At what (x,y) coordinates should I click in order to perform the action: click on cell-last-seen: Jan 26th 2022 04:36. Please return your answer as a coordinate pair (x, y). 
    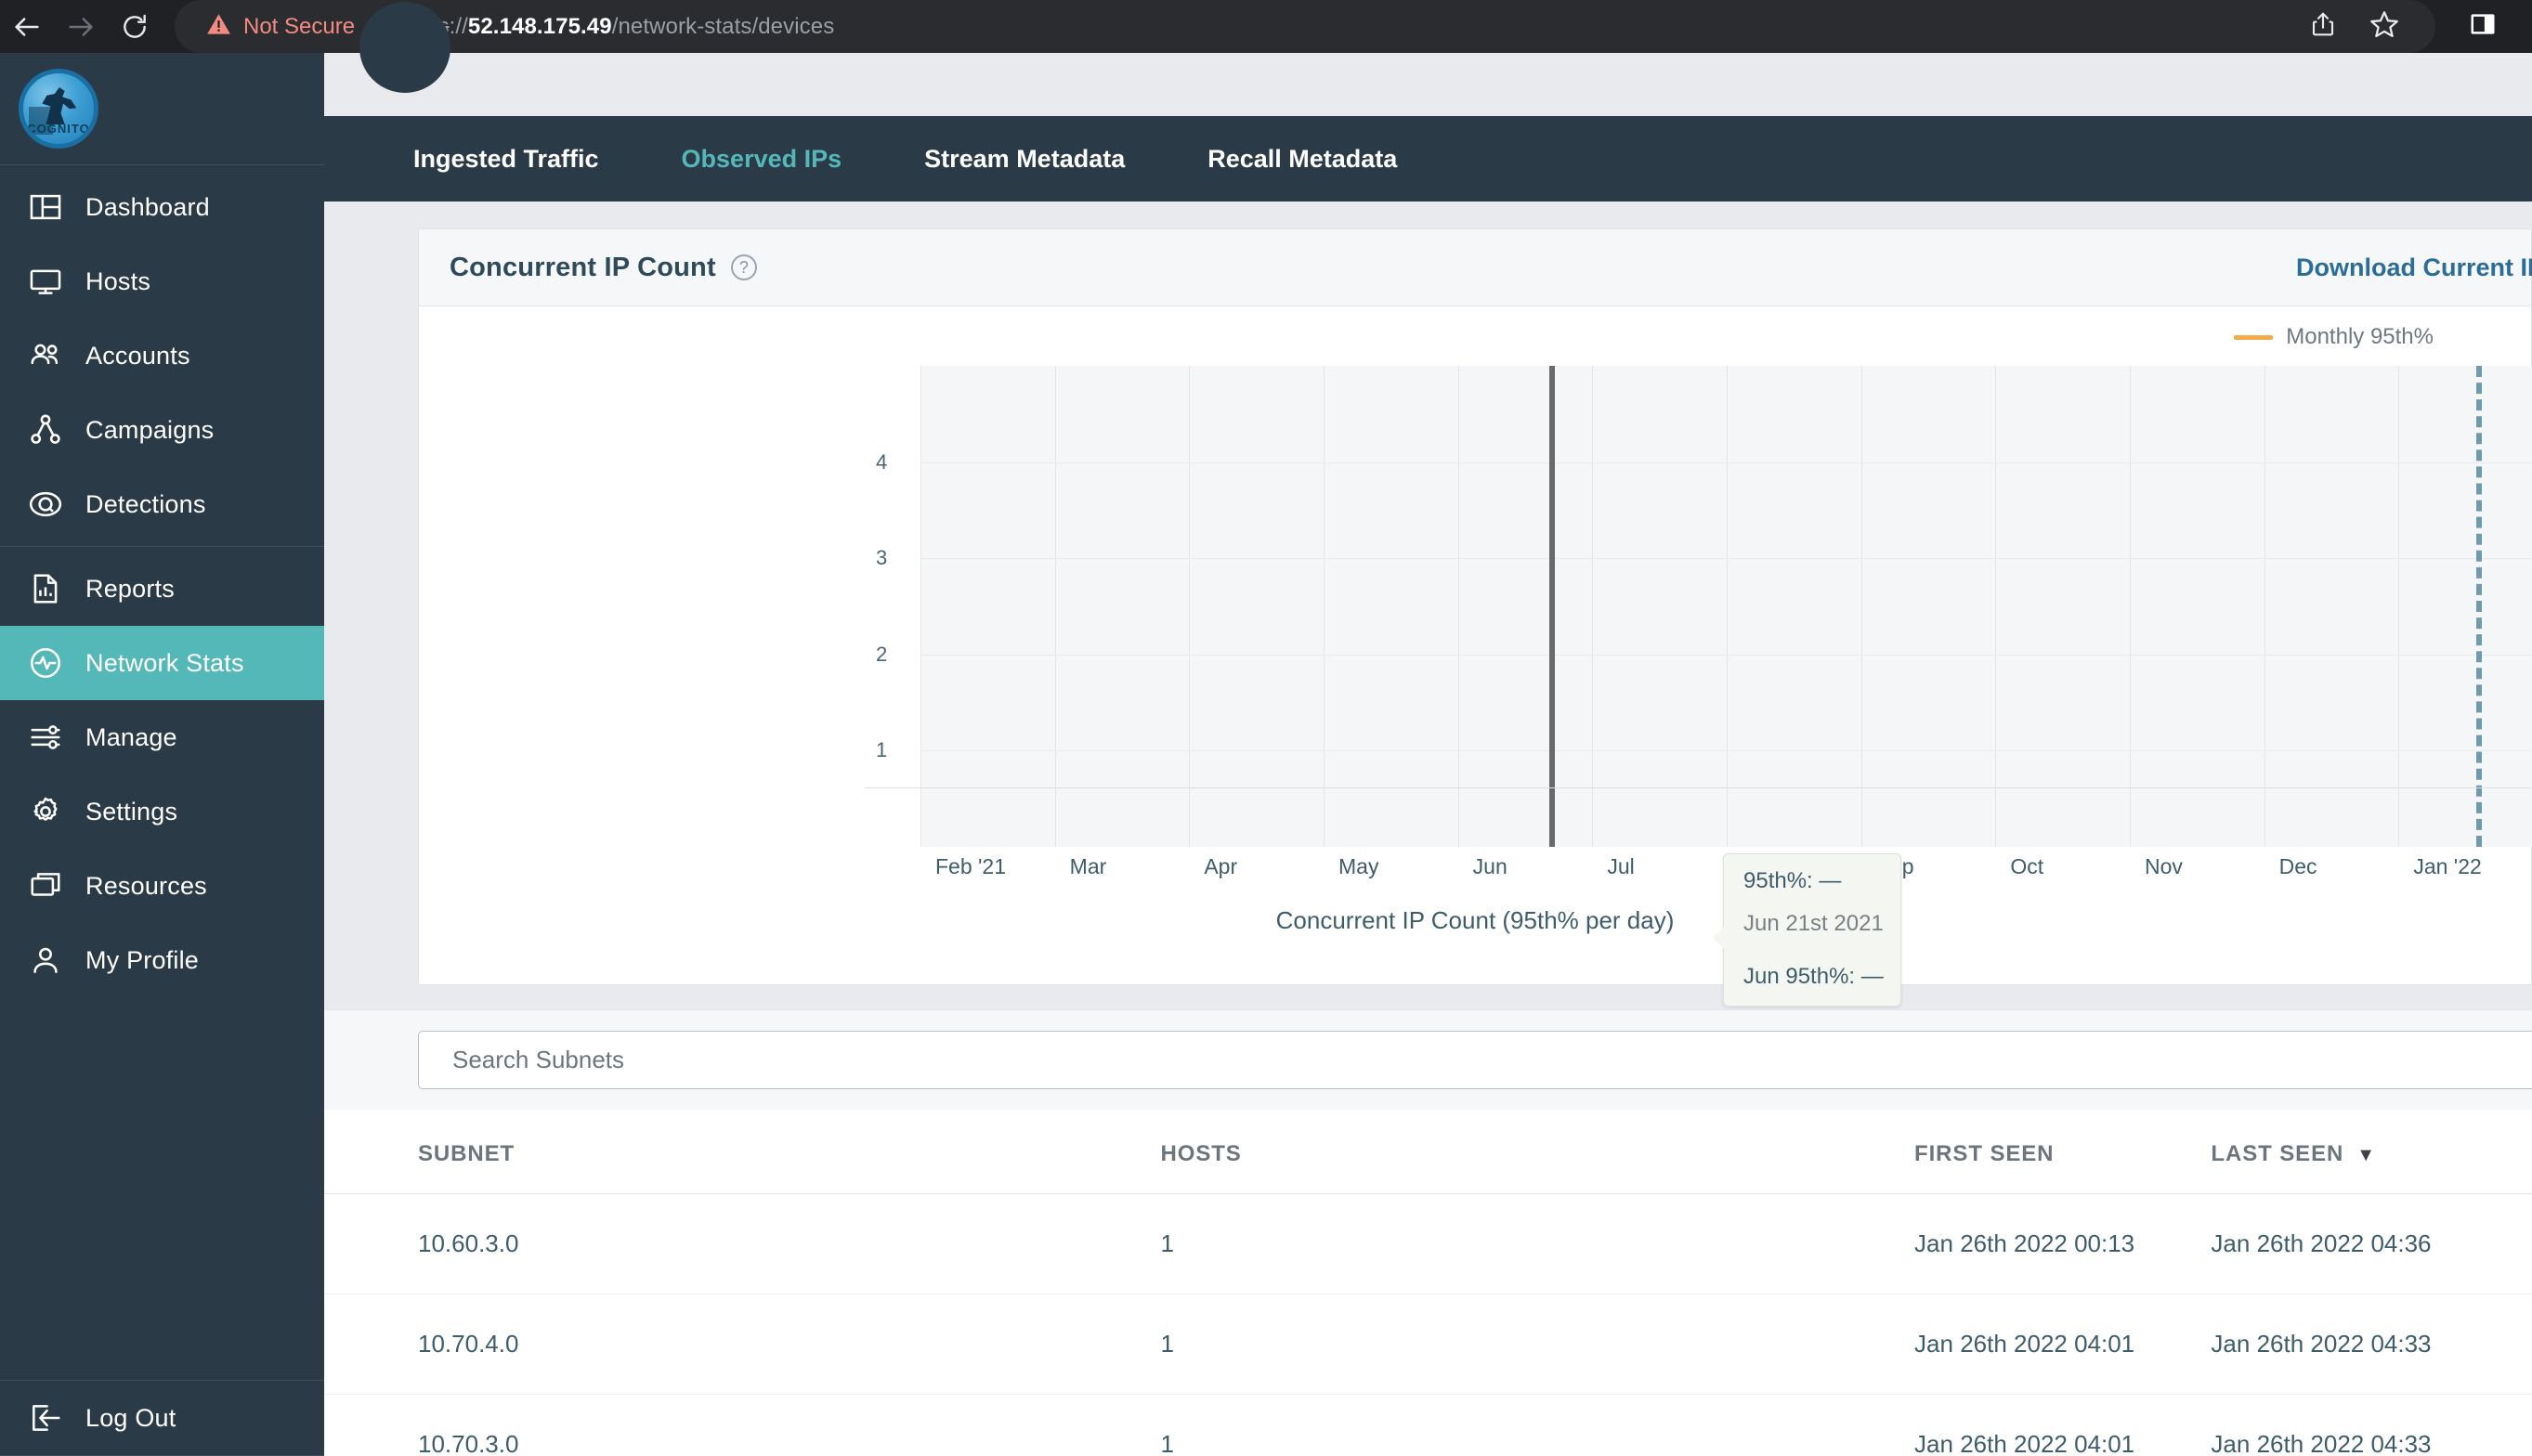
    Looking at the image, I should click on (2371, 1243).